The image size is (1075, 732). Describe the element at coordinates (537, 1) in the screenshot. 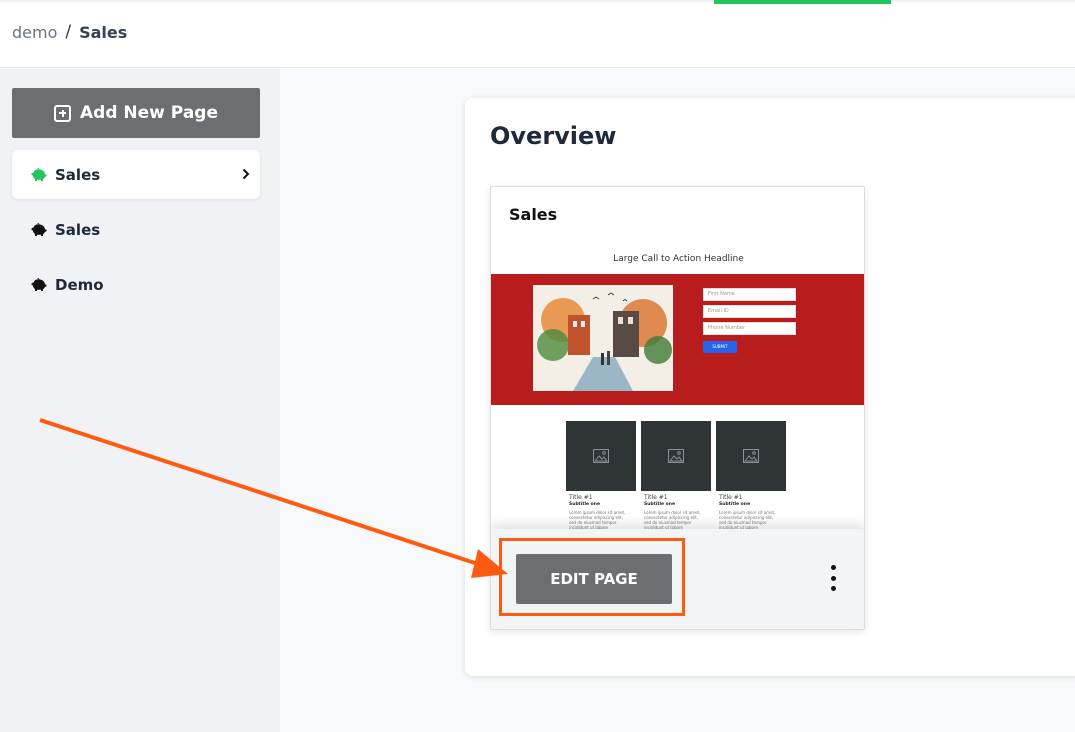

I see `top-shadow` at that location.